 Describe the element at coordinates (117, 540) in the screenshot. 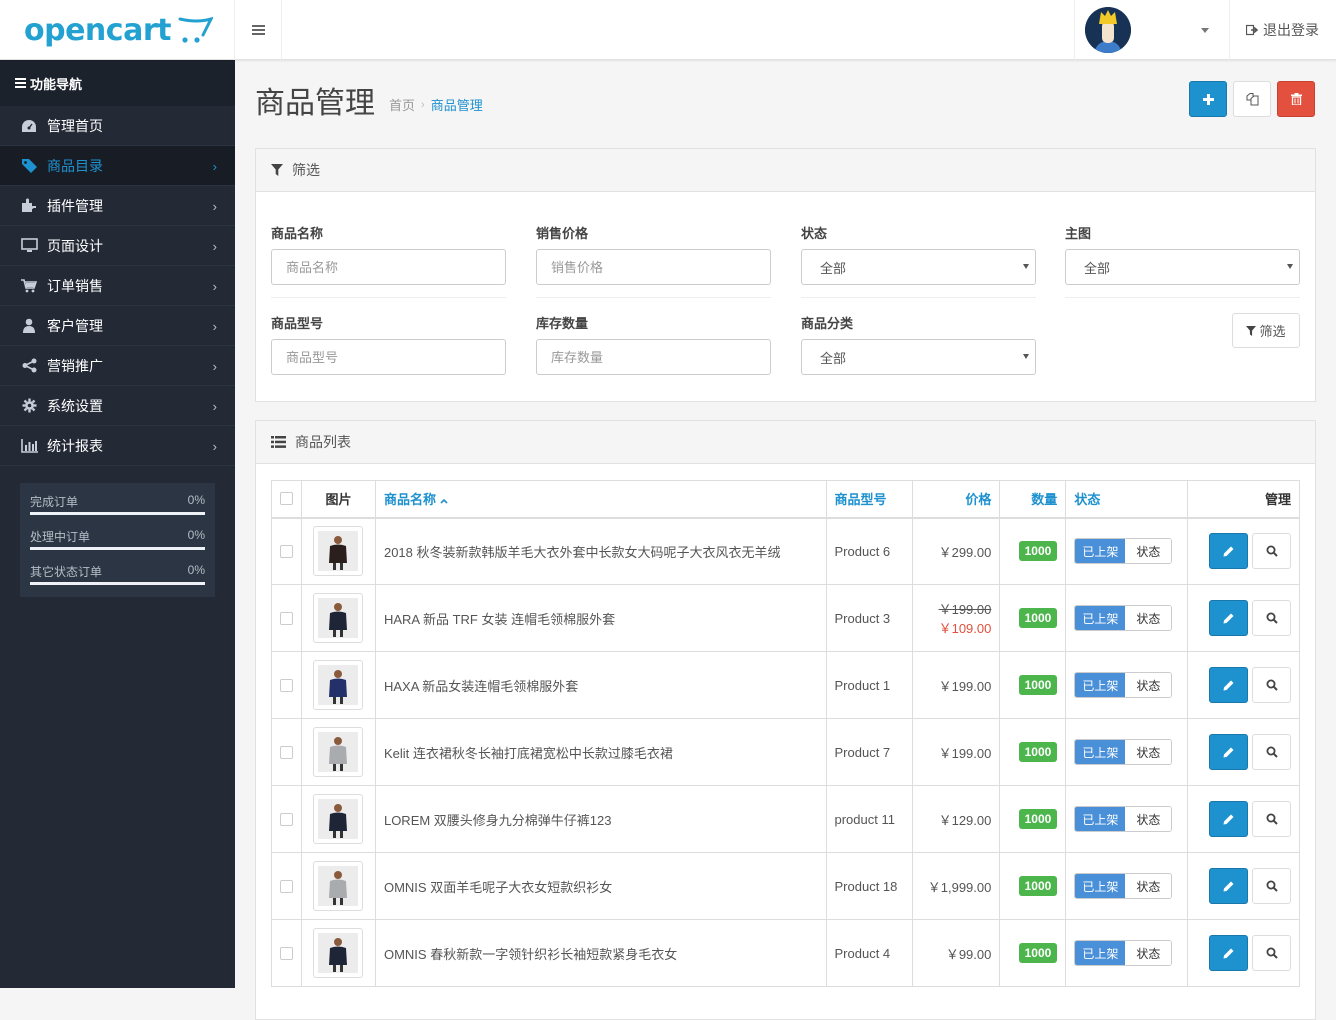

I see `order-stats: 完成订单 0% 处理中订单 0% 其它状态订单 0%` at that location.